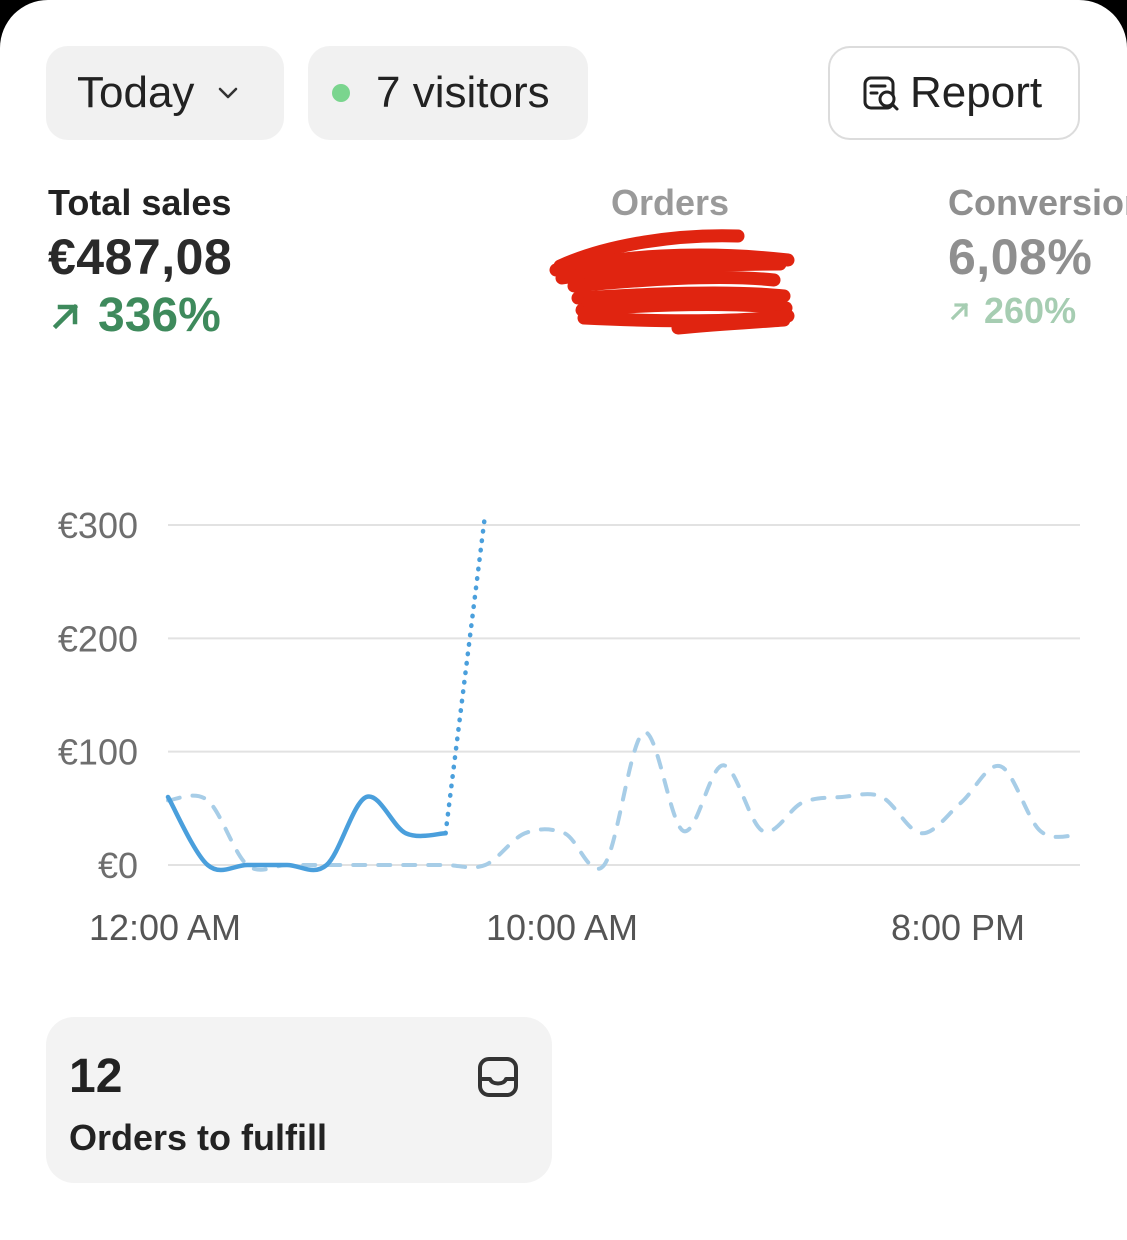 Image resolution: width=1127 pixels, height=1240 pixels. I want to click on report-label: Report, so click(976, 92).